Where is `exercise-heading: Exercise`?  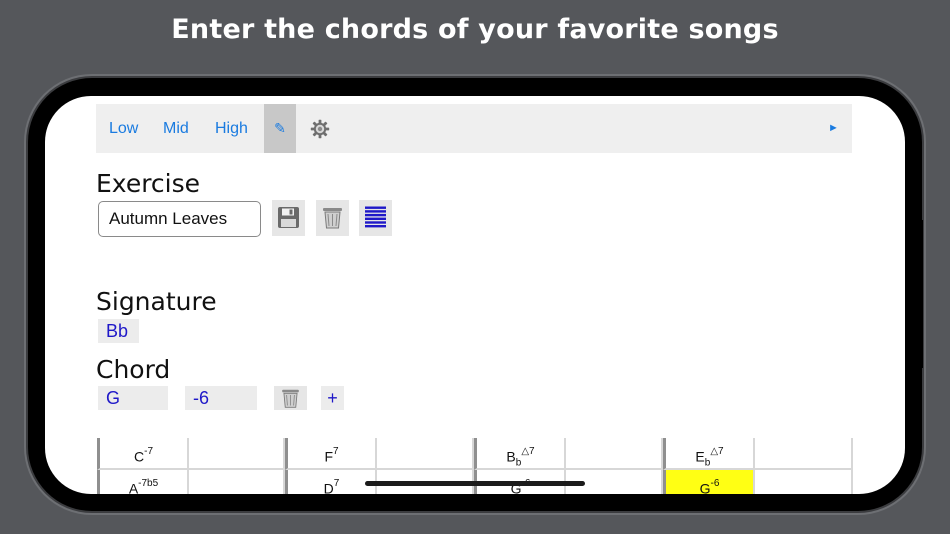
exercise-heading: Exercise is located at coordinates (148, 183).